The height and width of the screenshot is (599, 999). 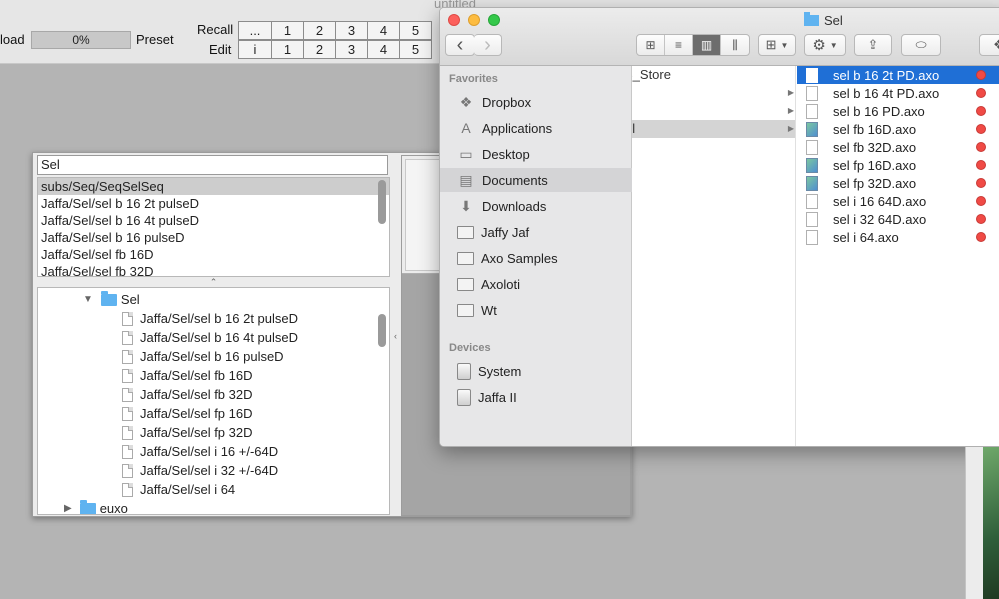 I want to click on zoom-button, so click(x=494, y=20).